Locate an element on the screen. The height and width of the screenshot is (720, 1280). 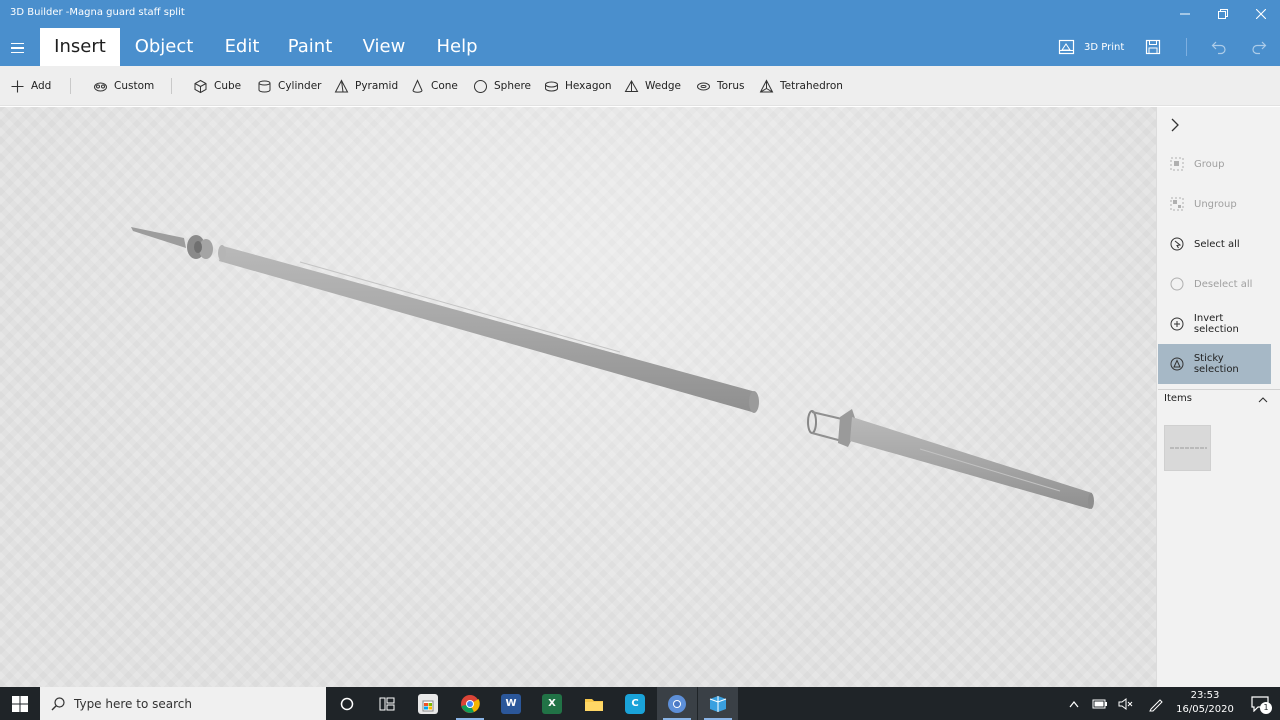
items-section-header: Items is located at coordinates (1219, 400).